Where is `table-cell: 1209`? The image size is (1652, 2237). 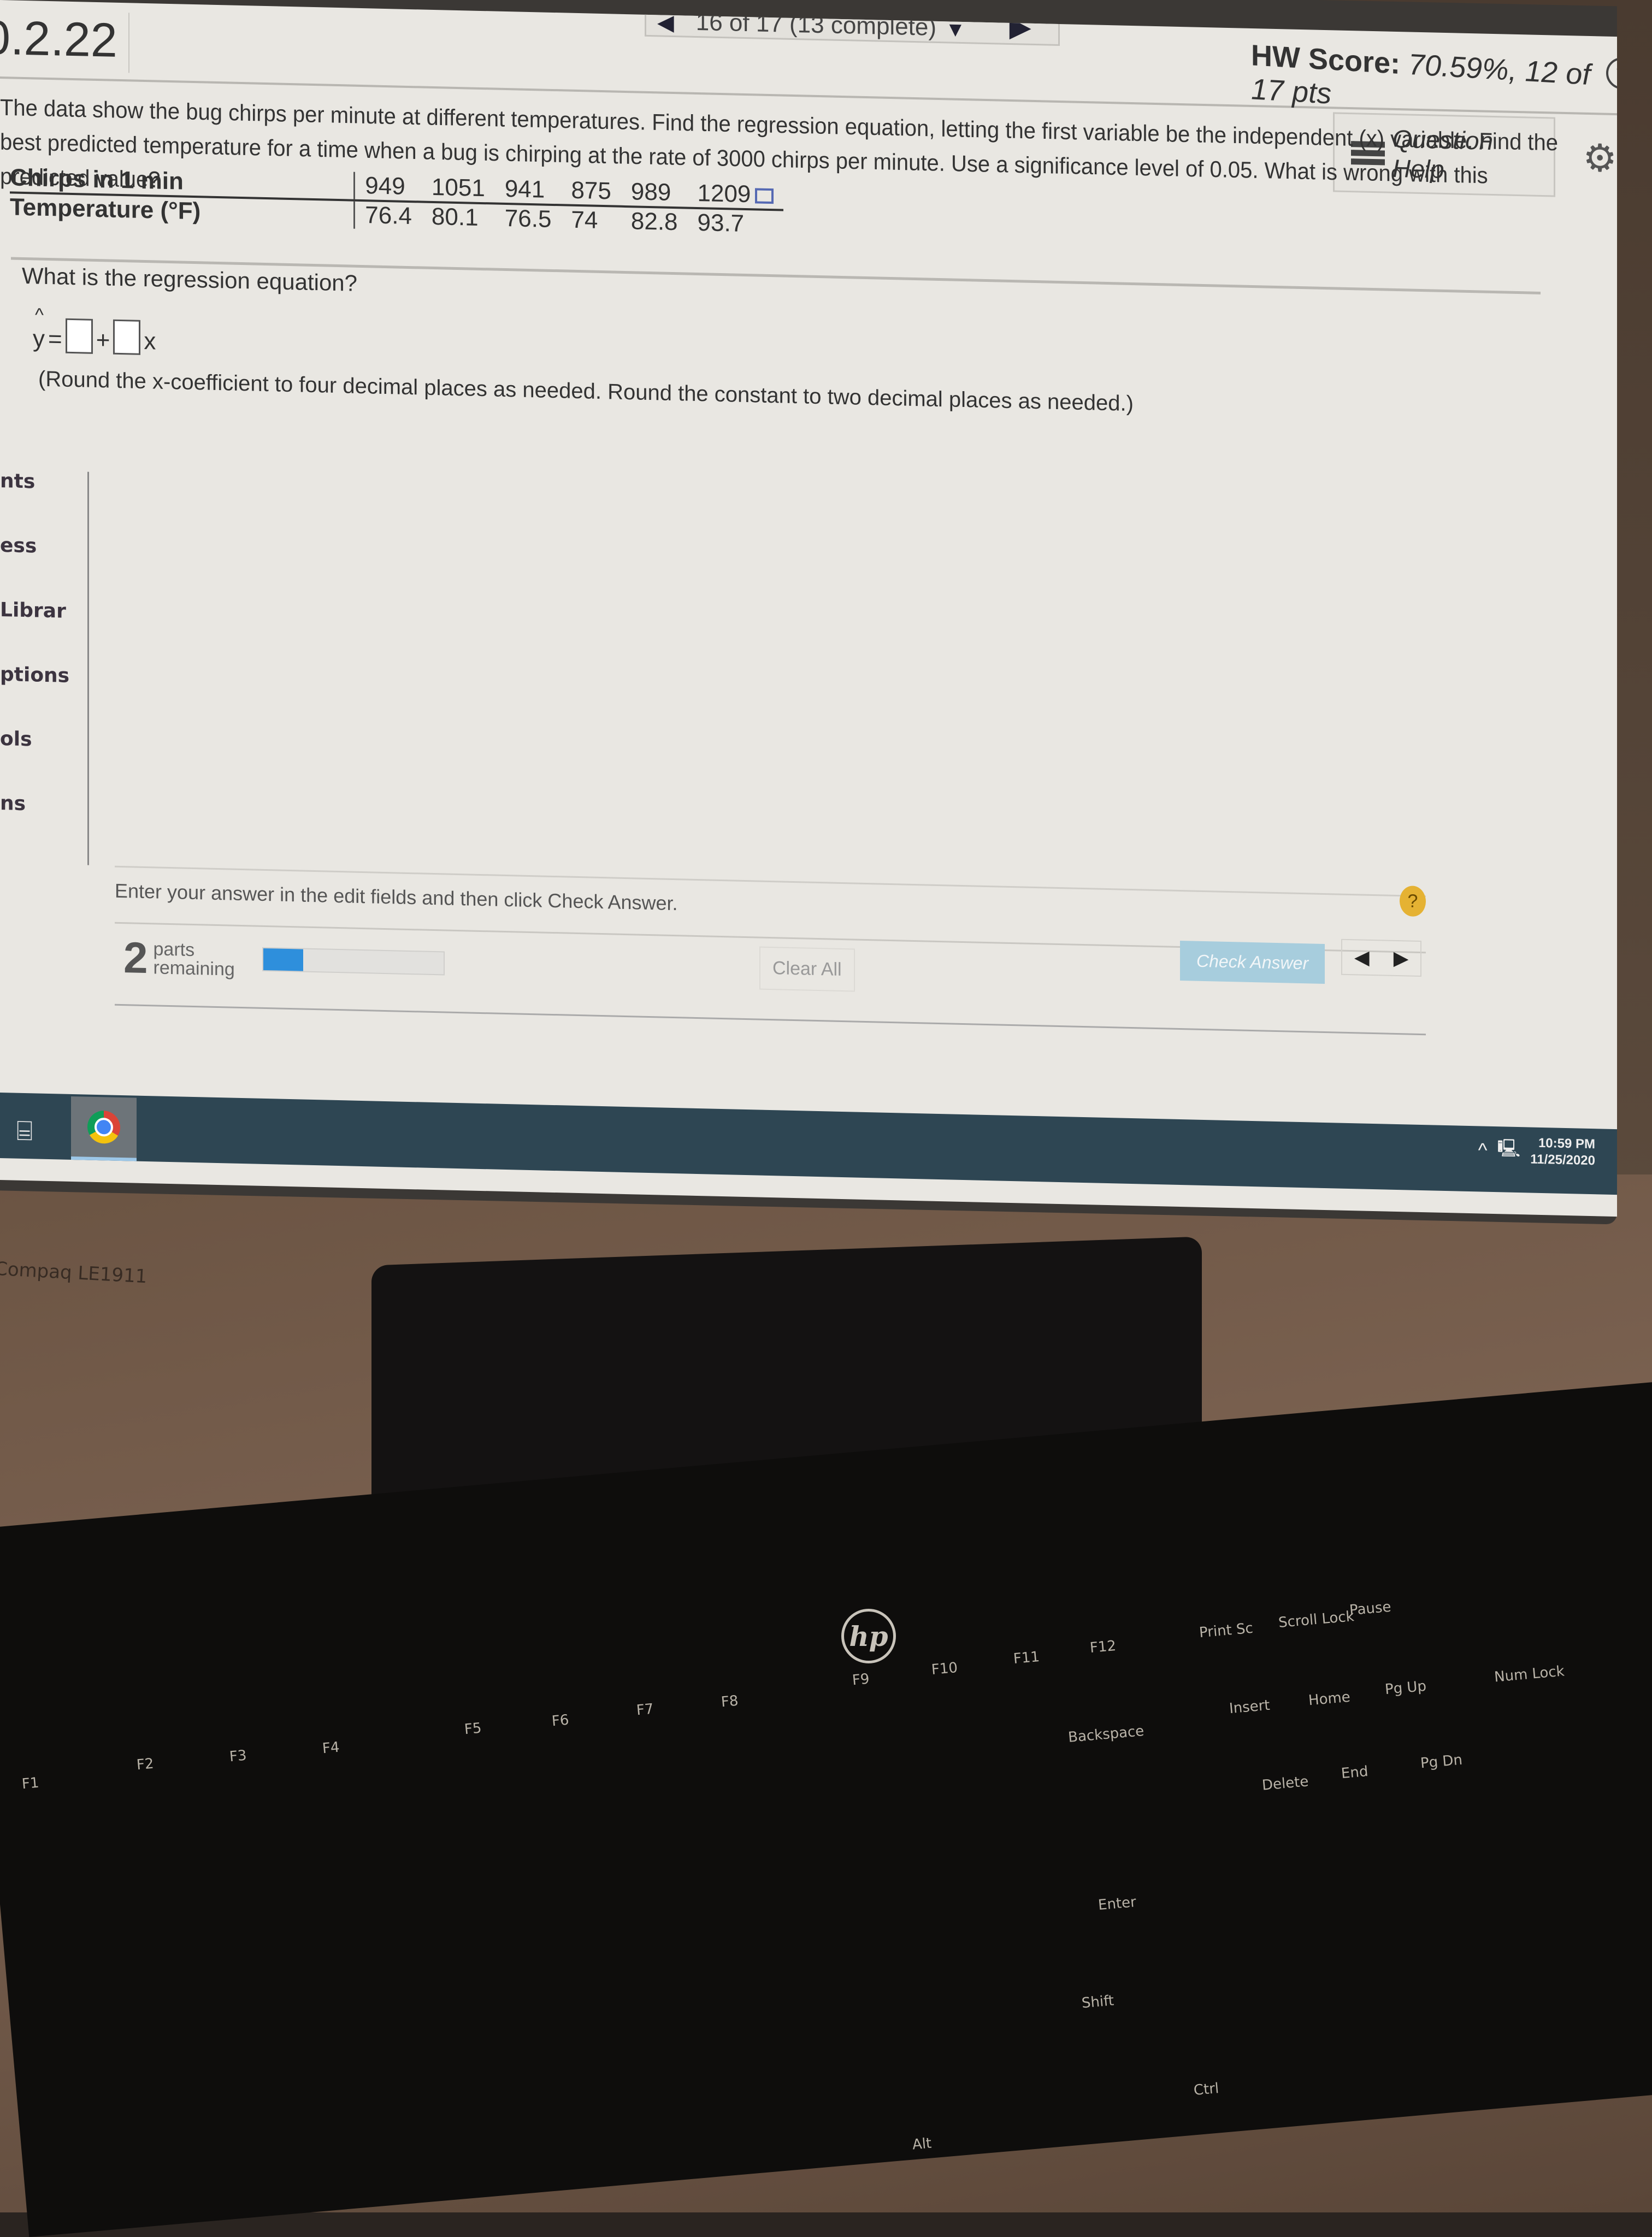 table-cell: 1209 is located at coordinates (735, 194).